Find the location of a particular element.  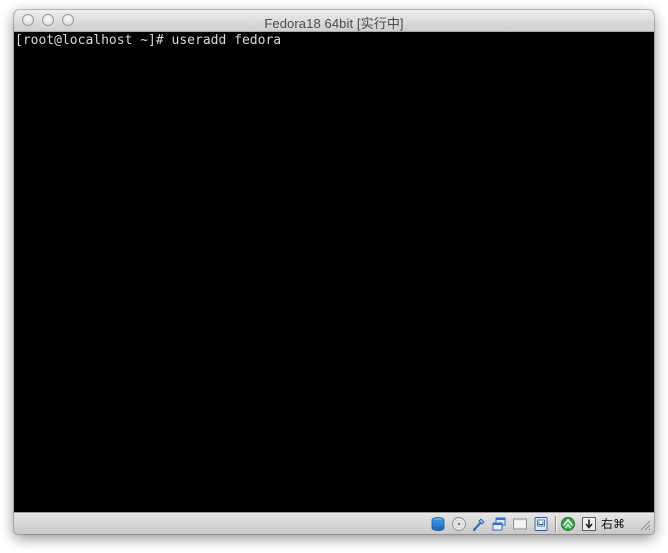

status-separator is located at coordinates (556, 524).